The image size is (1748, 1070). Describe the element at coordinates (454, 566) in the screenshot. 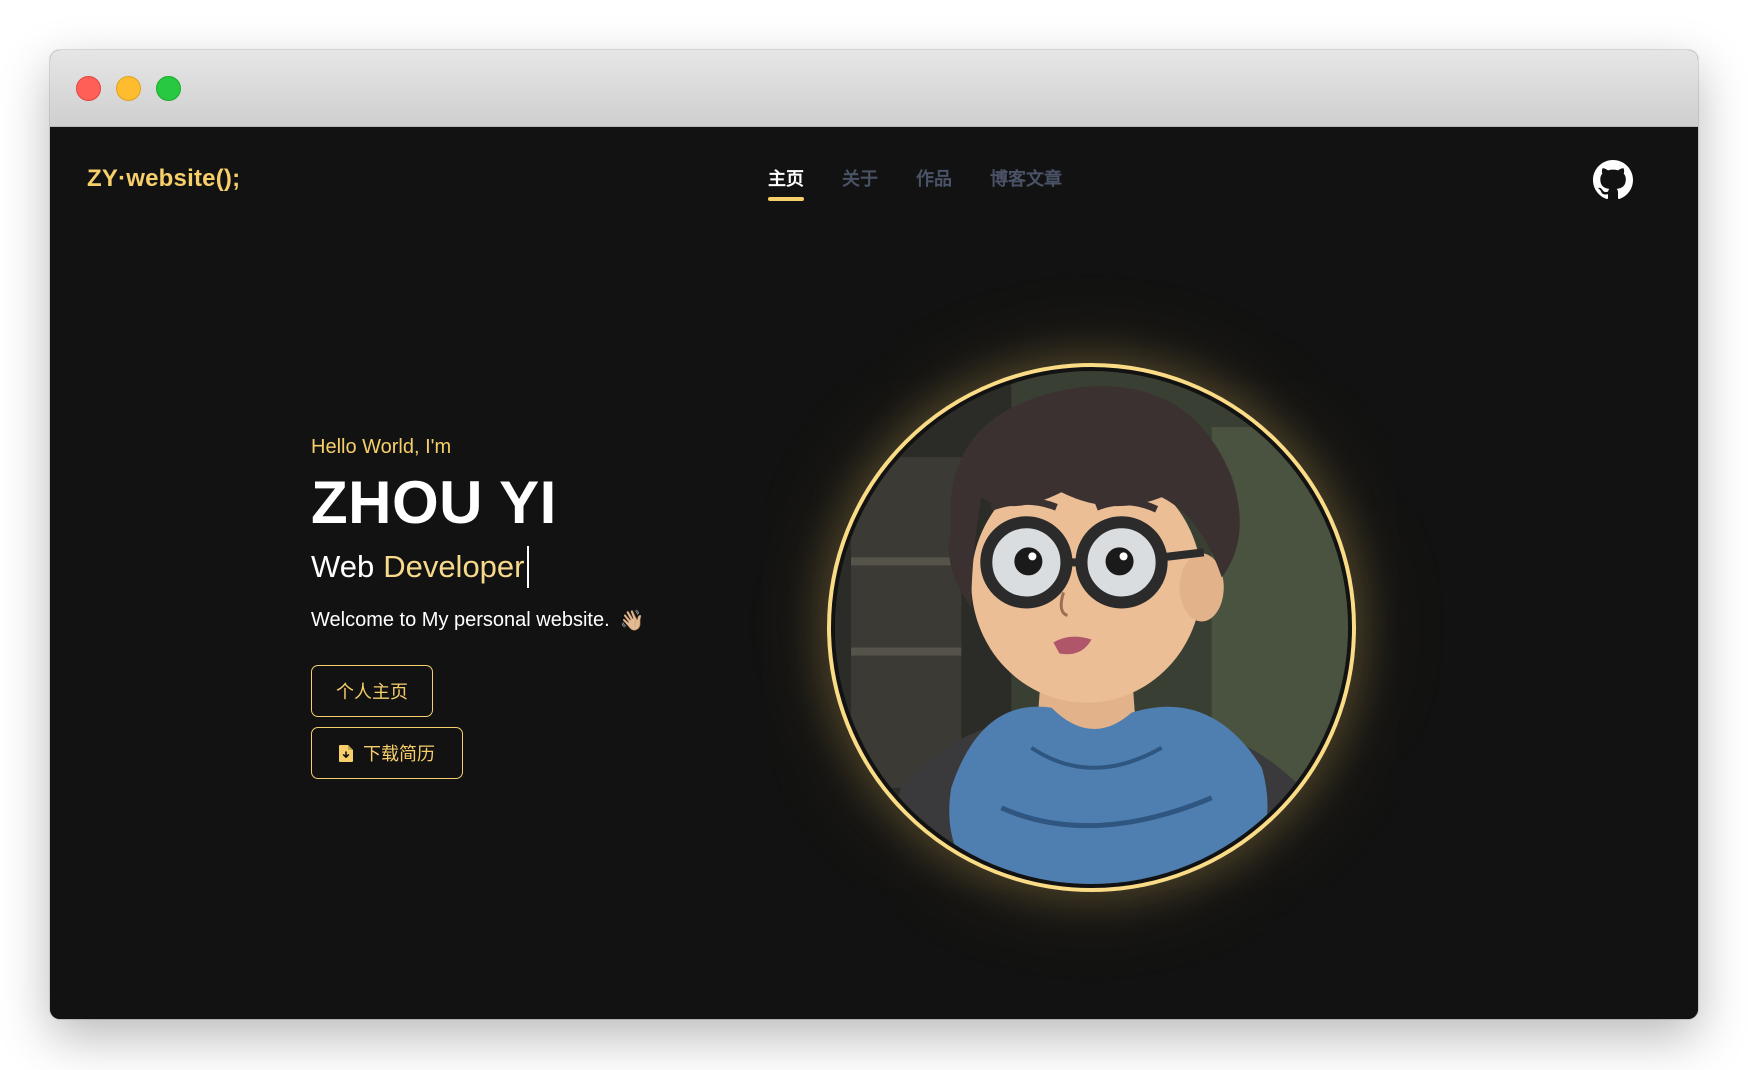

I see `hero-role-word2: Developer` at that location.